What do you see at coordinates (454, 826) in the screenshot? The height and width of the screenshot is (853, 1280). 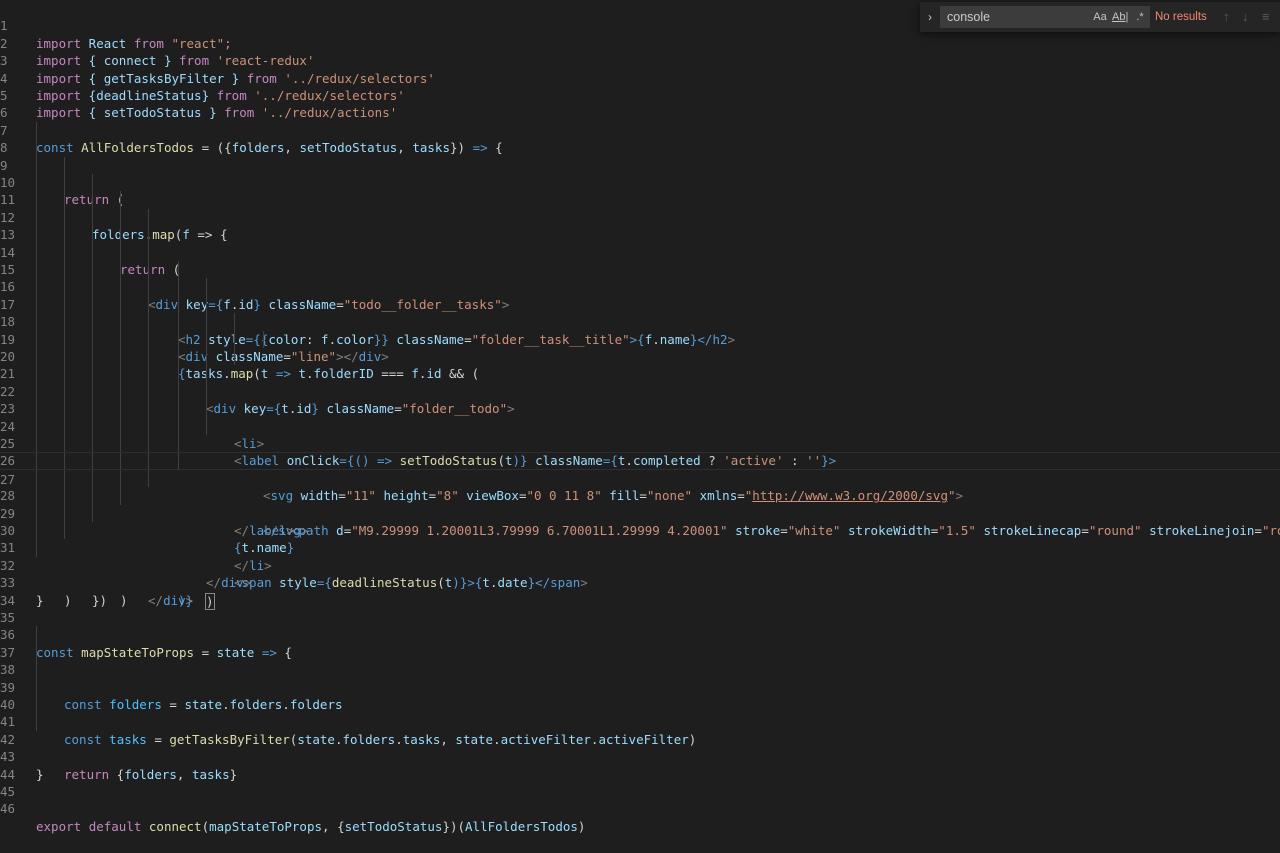 I see `token: })(` at bounding box center [454, 826].